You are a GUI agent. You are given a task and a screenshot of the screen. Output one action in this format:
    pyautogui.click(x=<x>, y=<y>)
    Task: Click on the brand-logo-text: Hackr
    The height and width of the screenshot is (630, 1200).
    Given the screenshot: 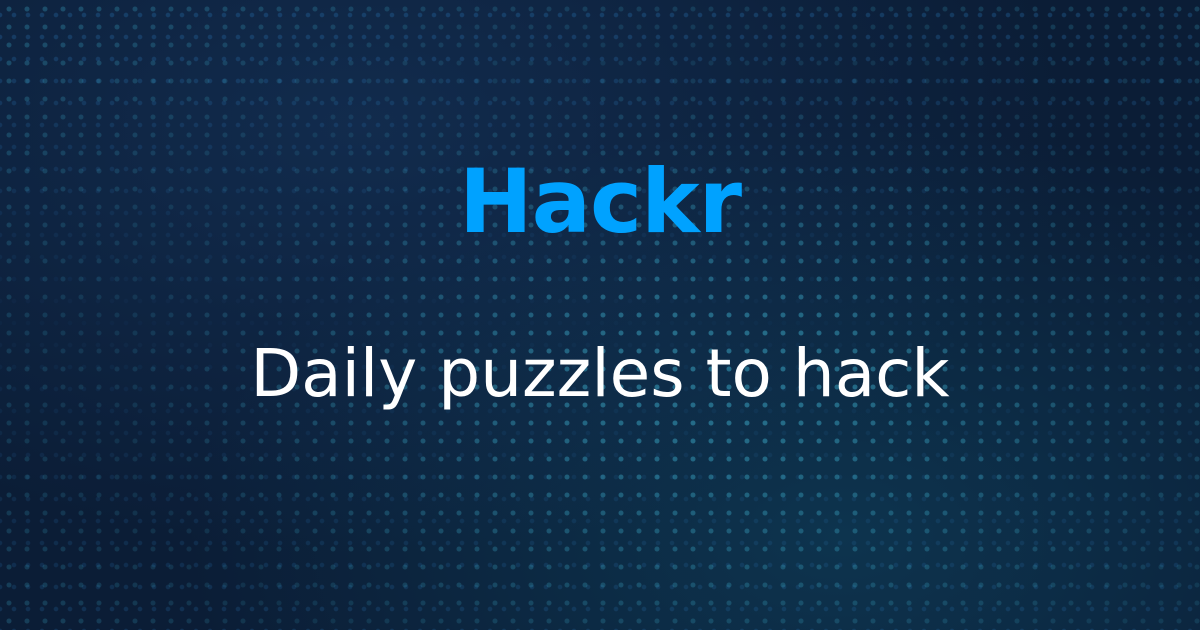 What is the action you would take?
    pyautogui.click(x=600, y=201)
    